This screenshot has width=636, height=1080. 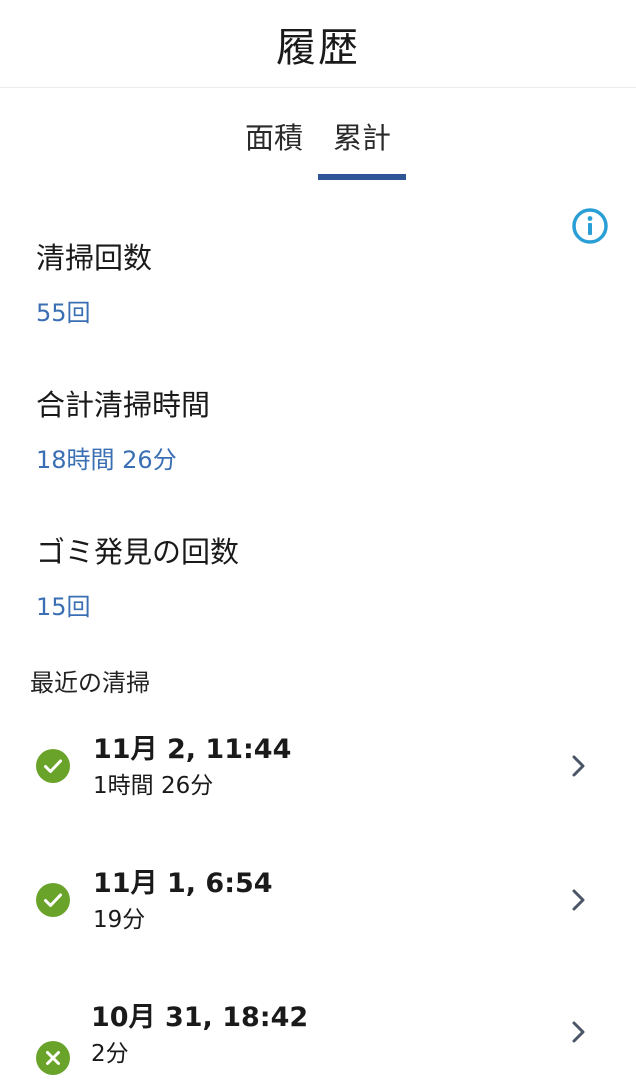 What do you see at coordinates (318, 917) in the screenshot?
I see `recent-cleaning-item: 11月 1, 6:54 19分` at bounding box center [318, 917].